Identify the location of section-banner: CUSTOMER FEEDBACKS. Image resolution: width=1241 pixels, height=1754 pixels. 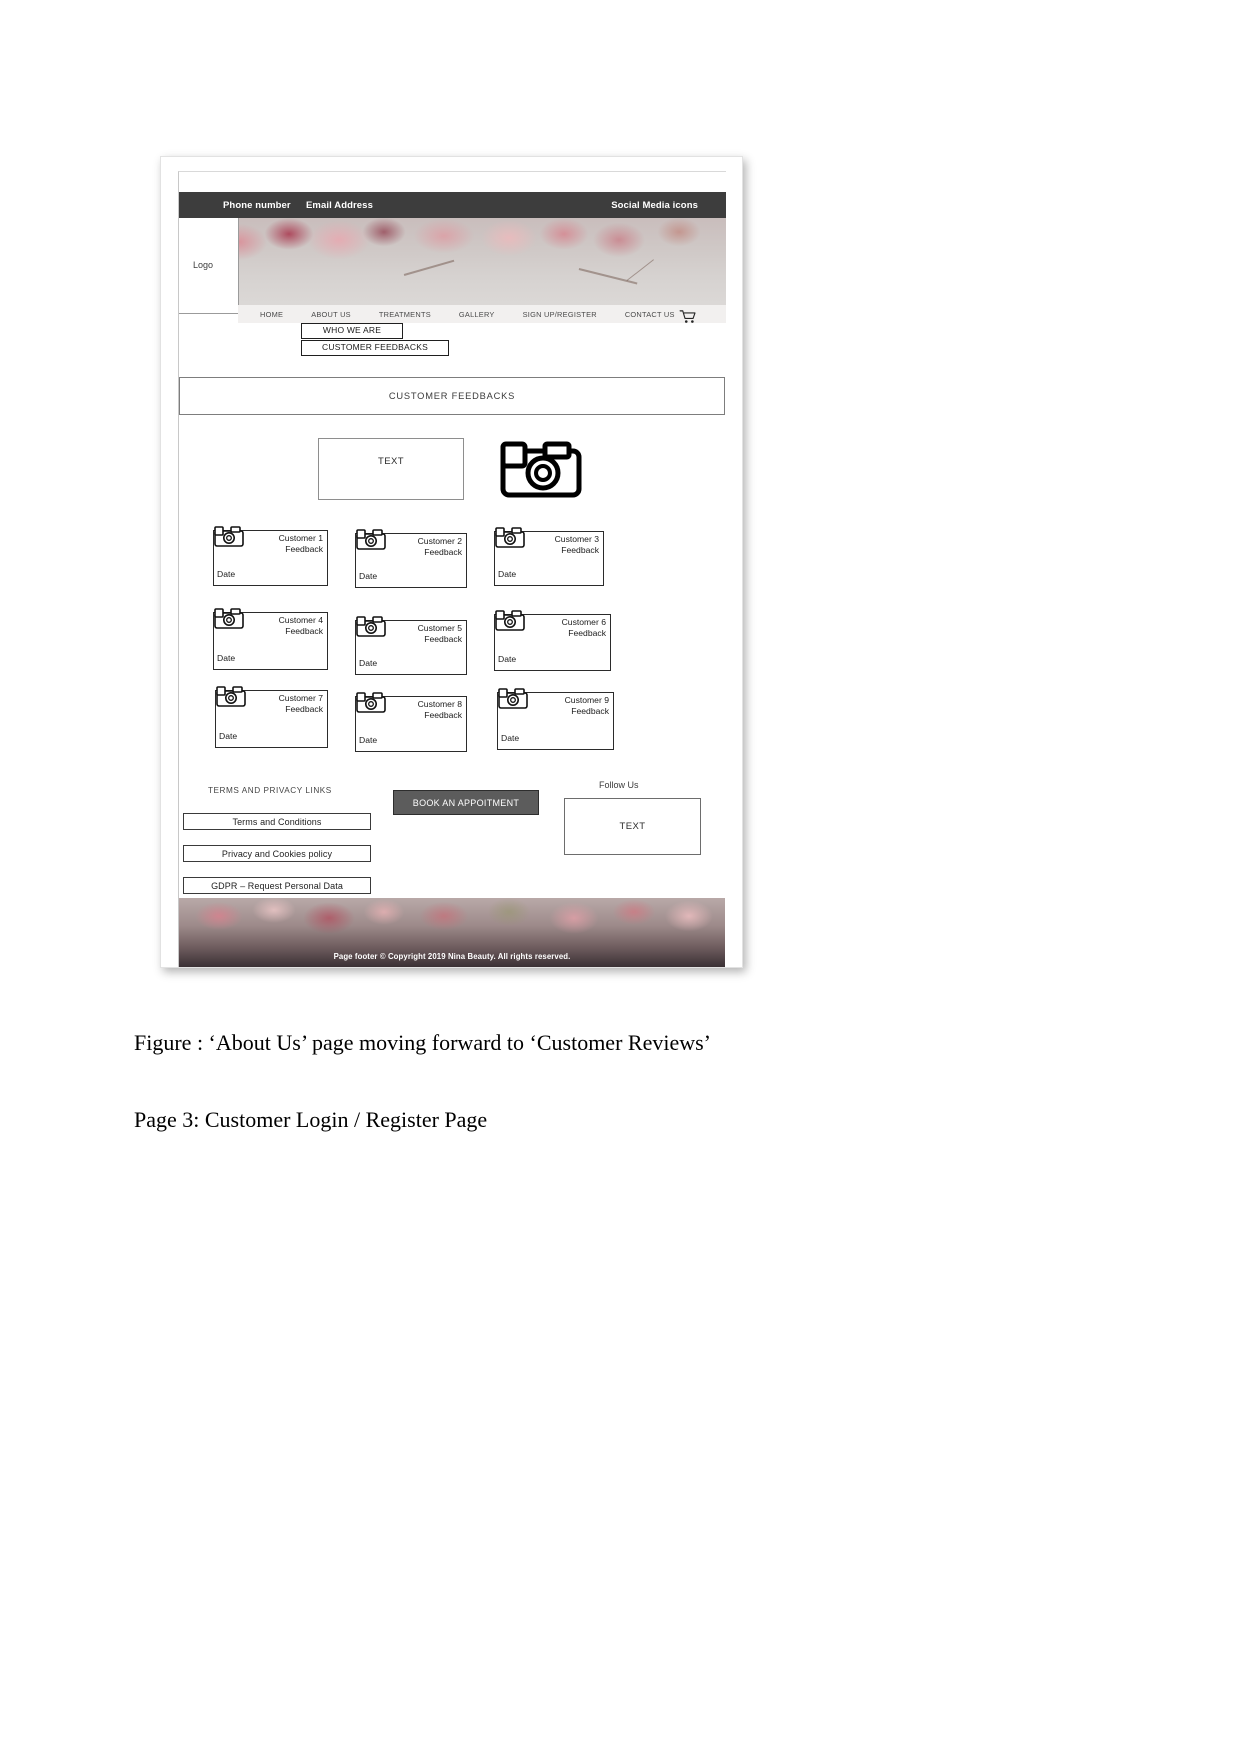
(452, 396).